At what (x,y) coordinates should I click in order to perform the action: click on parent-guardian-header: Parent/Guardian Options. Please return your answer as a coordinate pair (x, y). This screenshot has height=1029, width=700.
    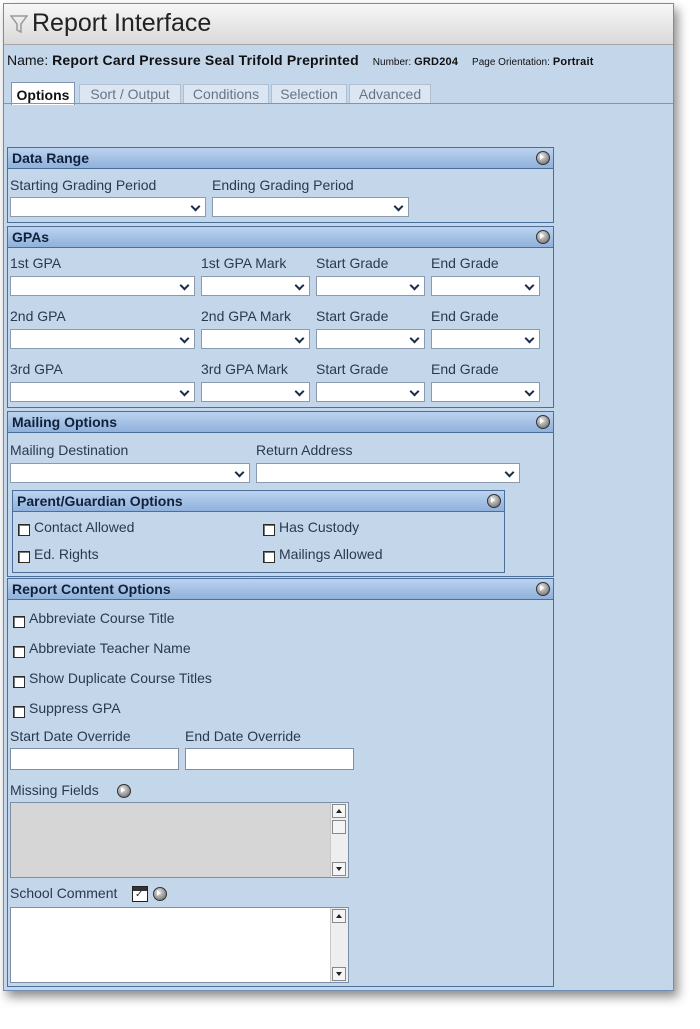
    Looking at the image, I should click on (258, 501).